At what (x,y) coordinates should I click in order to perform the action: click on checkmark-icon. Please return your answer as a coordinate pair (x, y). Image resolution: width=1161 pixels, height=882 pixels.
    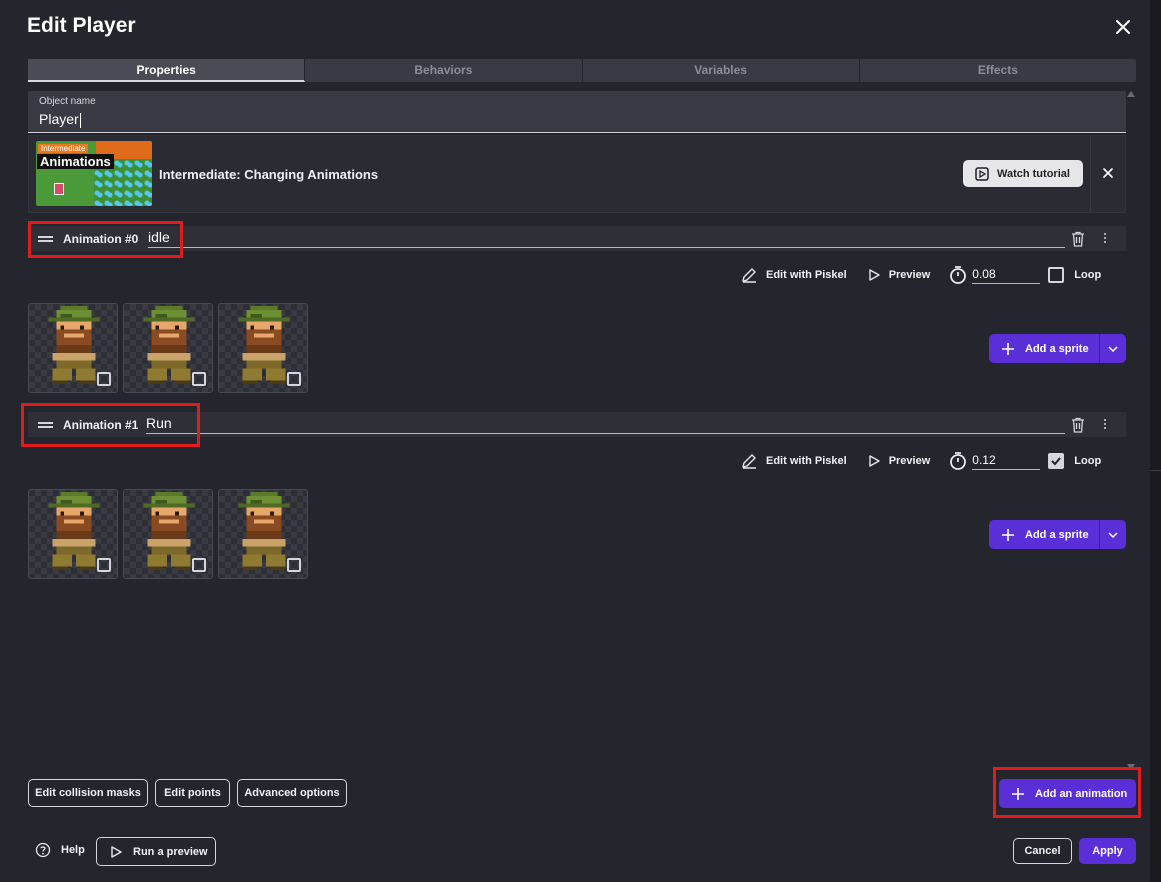
    Looking at the image, I should click on (1056, 461).